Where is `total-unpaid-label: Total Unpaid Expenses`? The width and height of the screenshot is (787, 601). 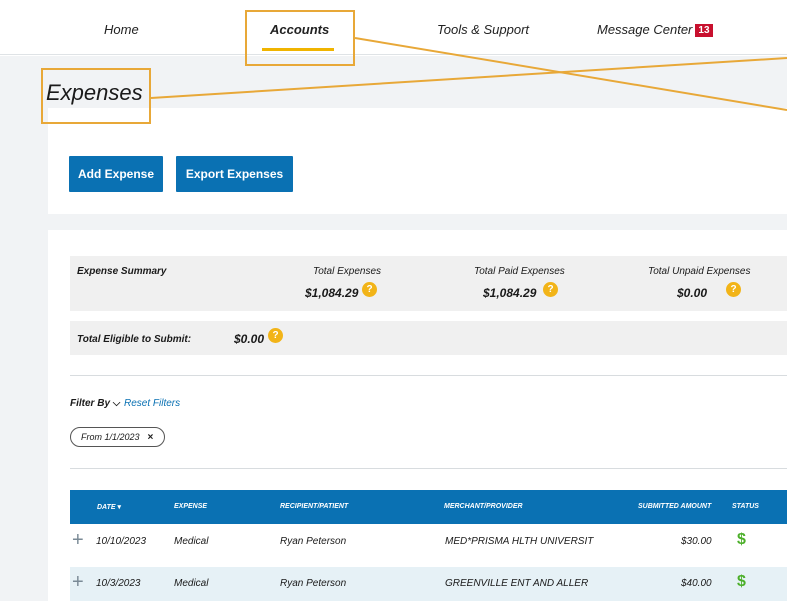 total-unpaid-label: Total Unpaid Expenses is located at coordinates (699, 271).